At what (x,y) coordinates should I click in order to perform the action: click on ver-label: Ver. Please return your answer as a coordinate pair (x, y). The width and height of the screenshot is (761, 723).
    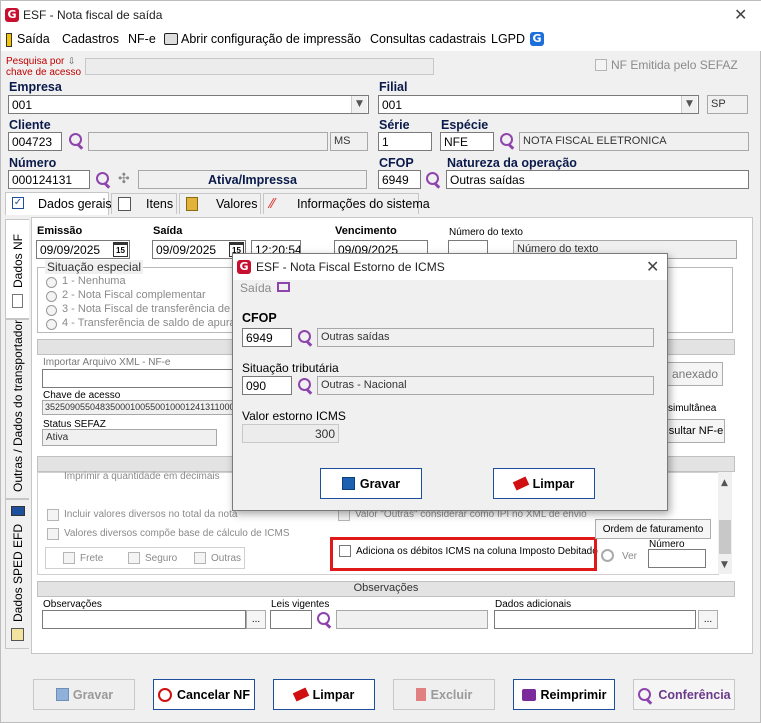
    Looking at the image, I should click on (630, 556).